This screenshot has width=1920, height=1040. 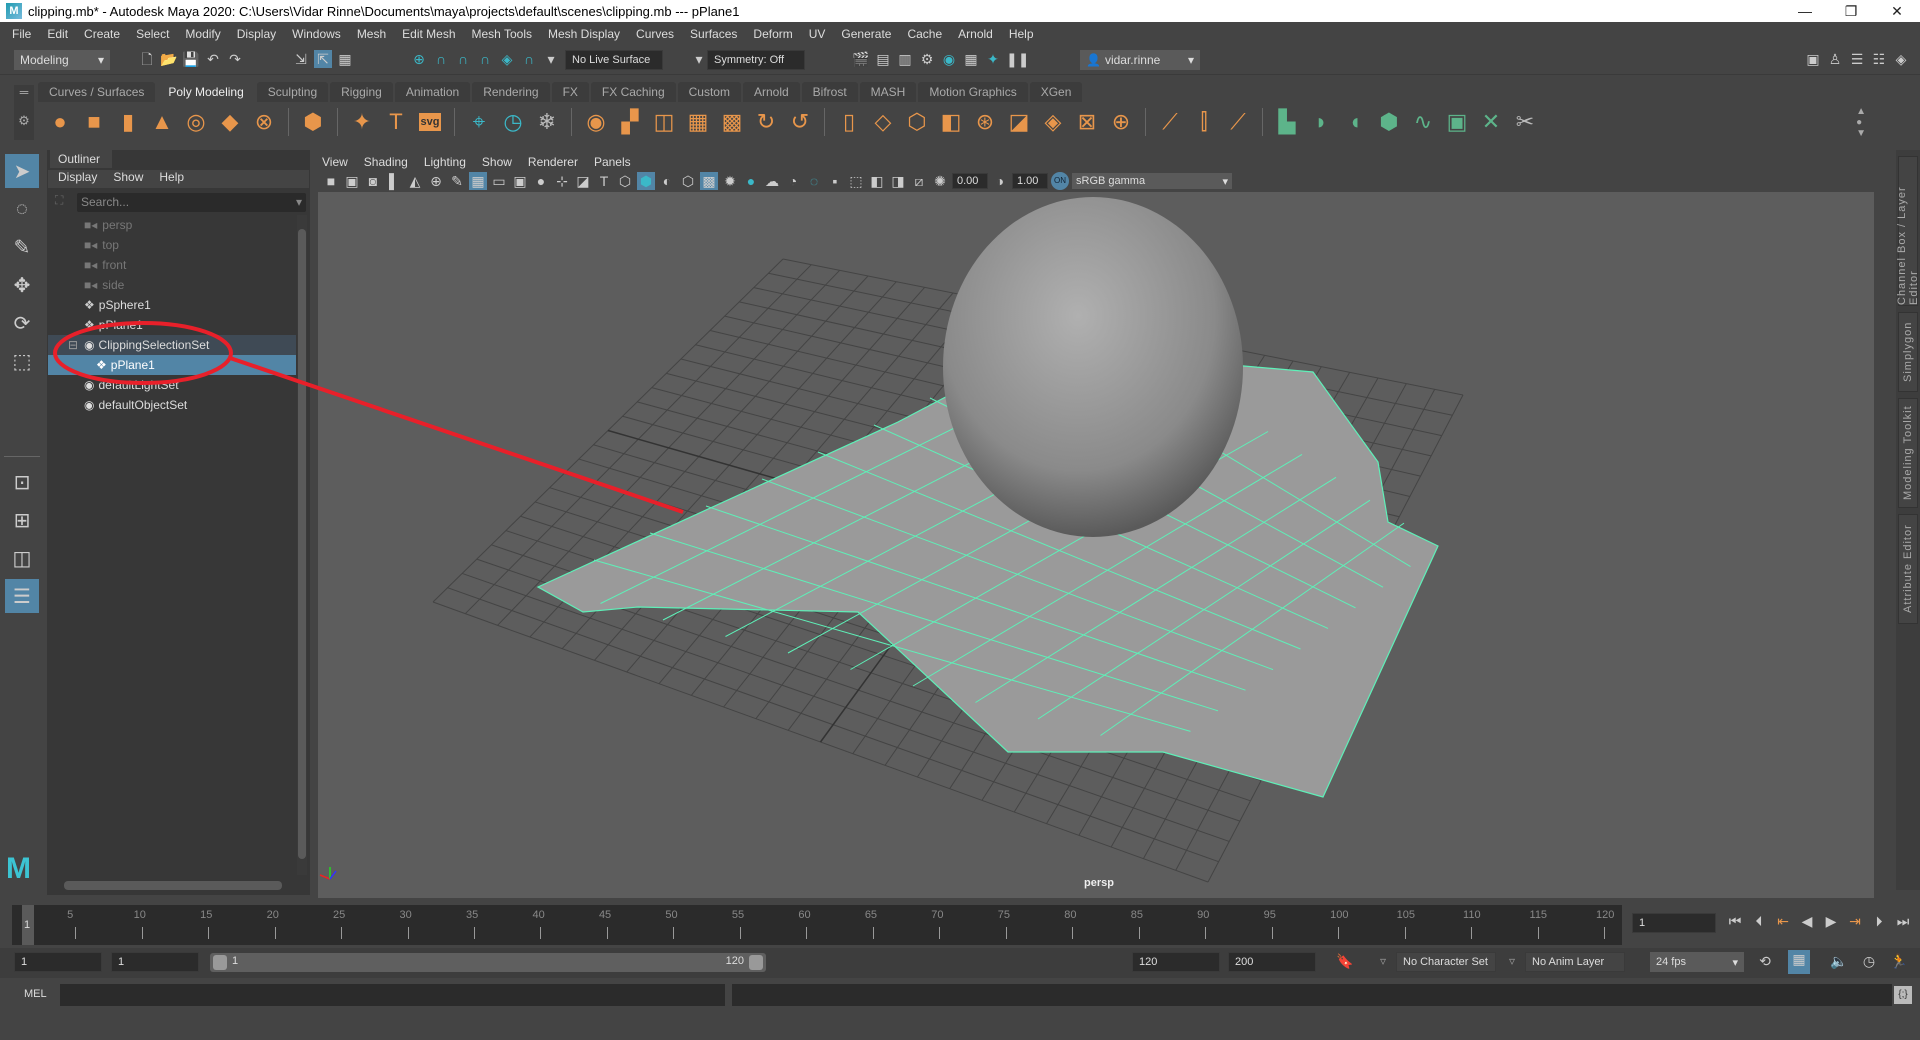 What do you see at coordinates (604, 181) in the screenshot?
I see `safe-title-icon: T` at bounding box center [604, 181].